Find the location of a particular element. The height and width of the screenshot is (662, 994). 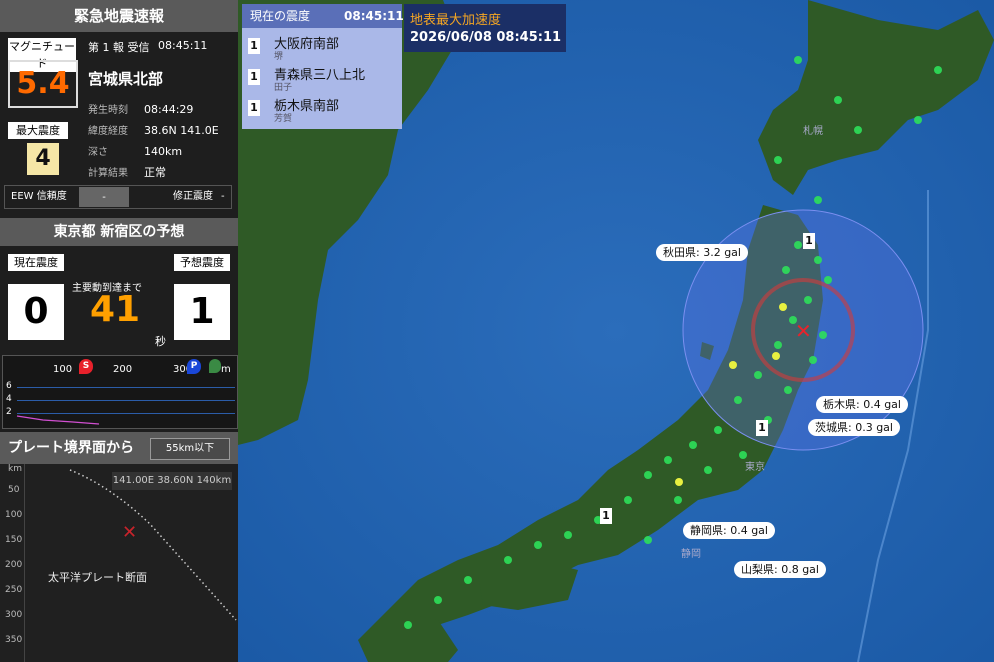

plate-title: プレート境界面から is located at coordinates (71, 448).